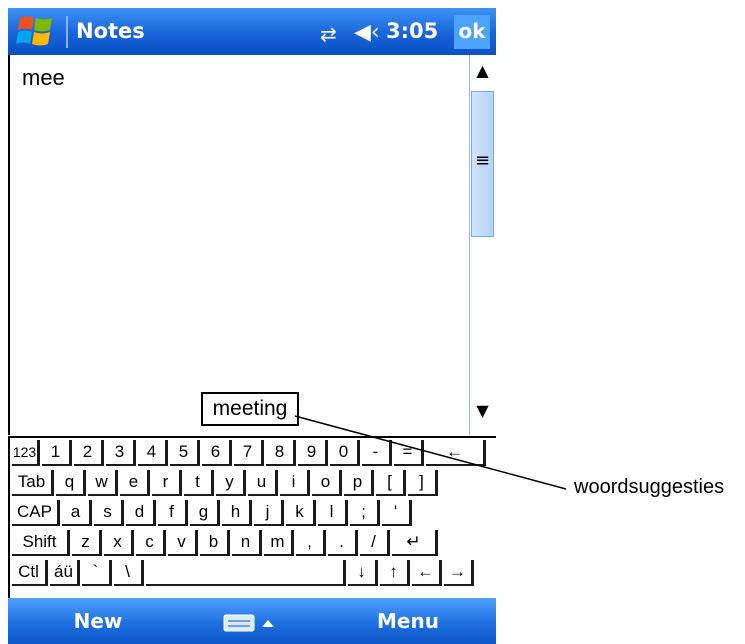 This screenshot has height=644, width=745. I want to click on key-u: u, so click(263, 483).